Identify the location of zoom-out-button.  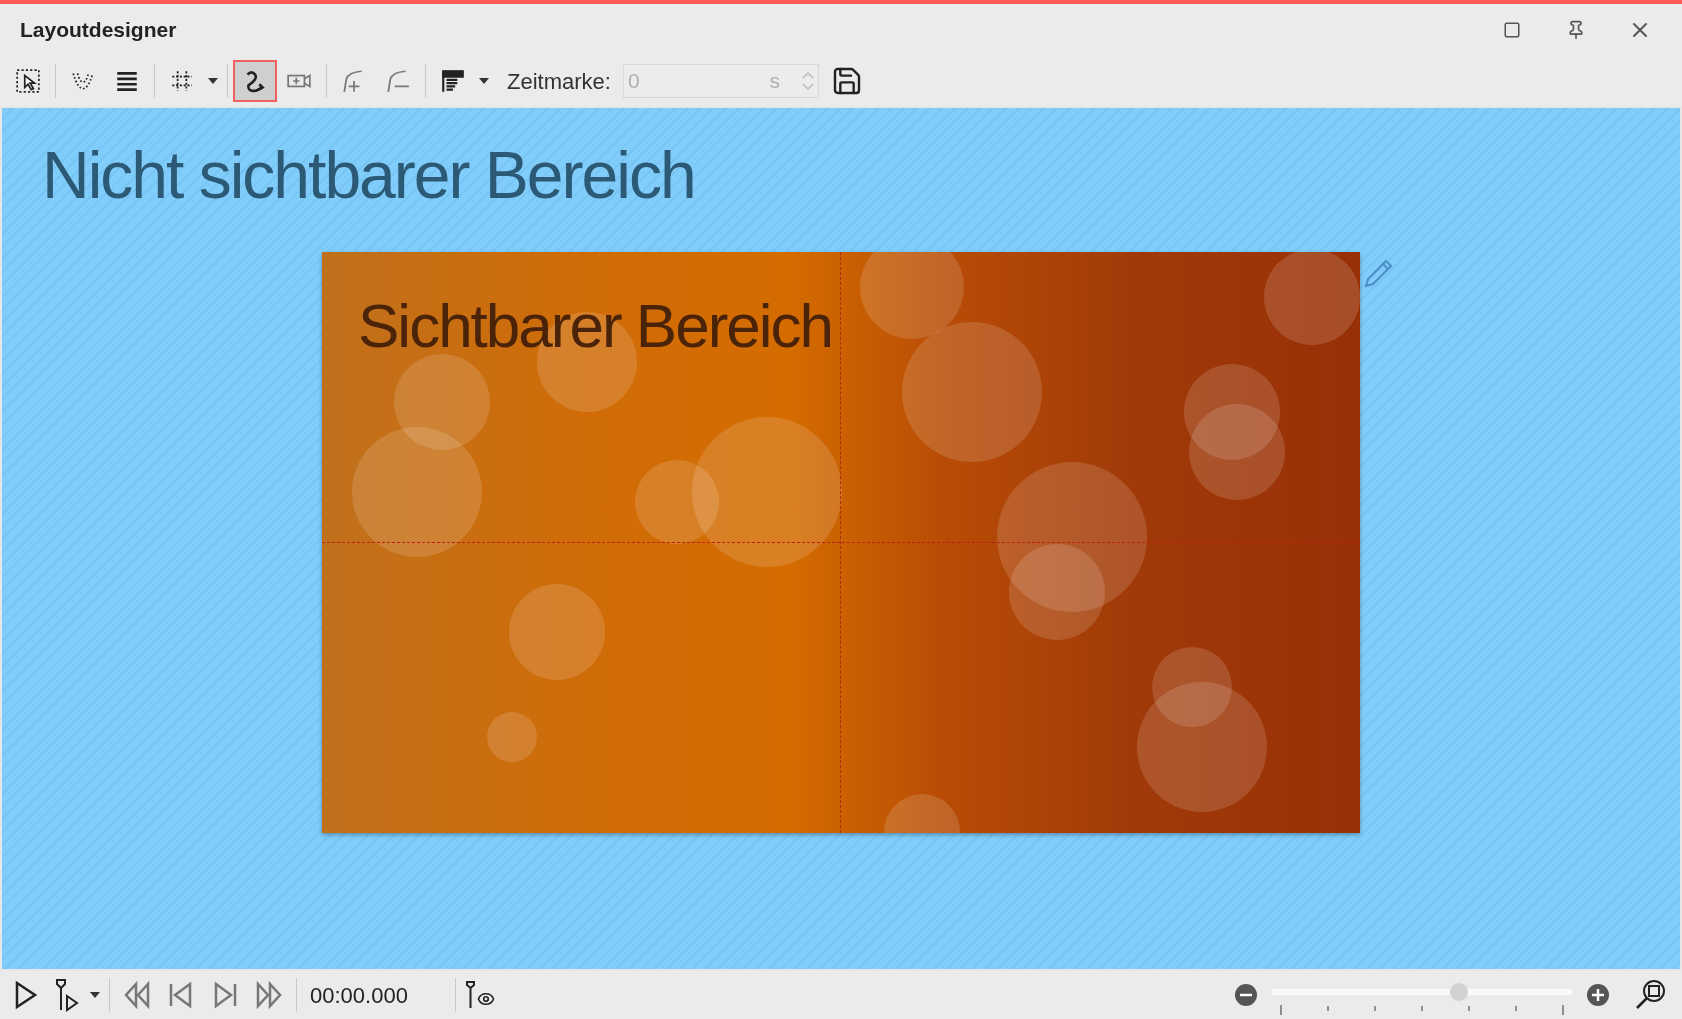
(1246, 995).